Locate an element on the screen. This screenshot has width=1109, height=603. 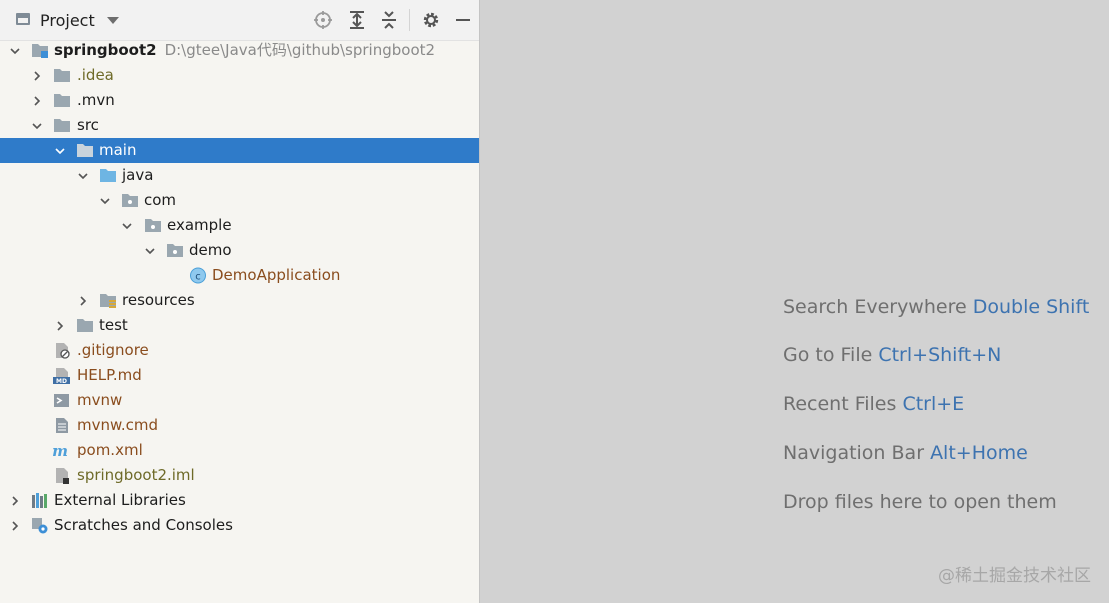
library-icon is located at coordinates (39, 500).